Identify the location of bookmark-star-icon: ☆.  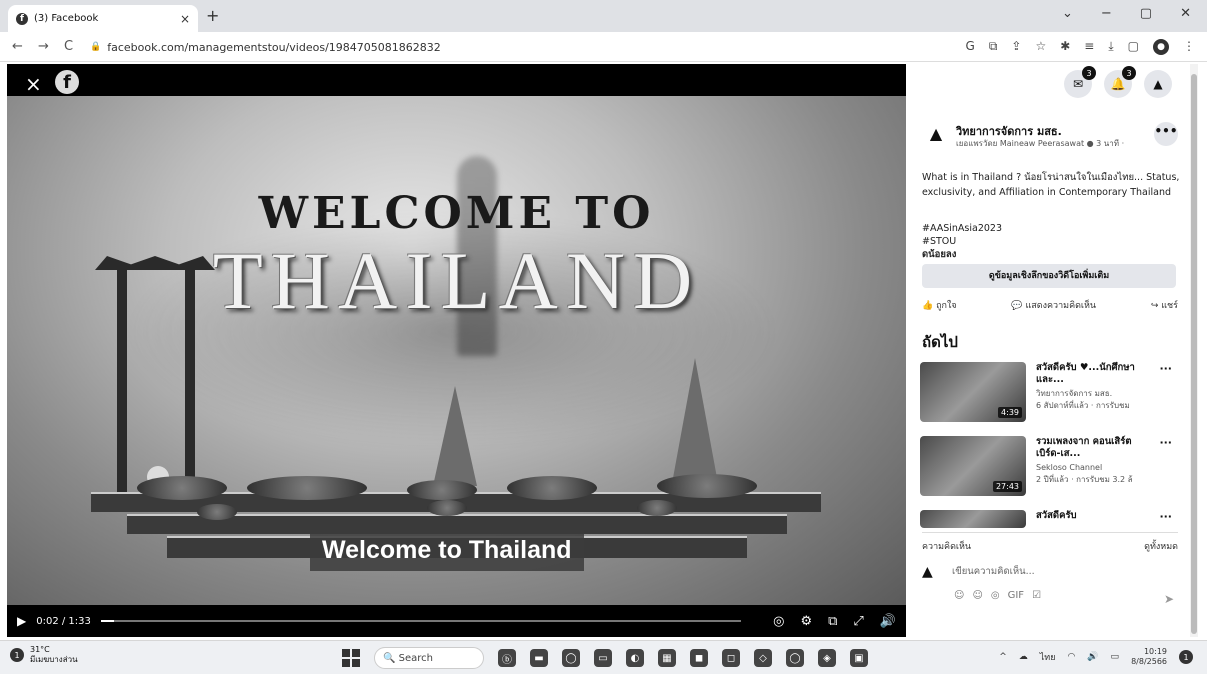
(1040, 47).